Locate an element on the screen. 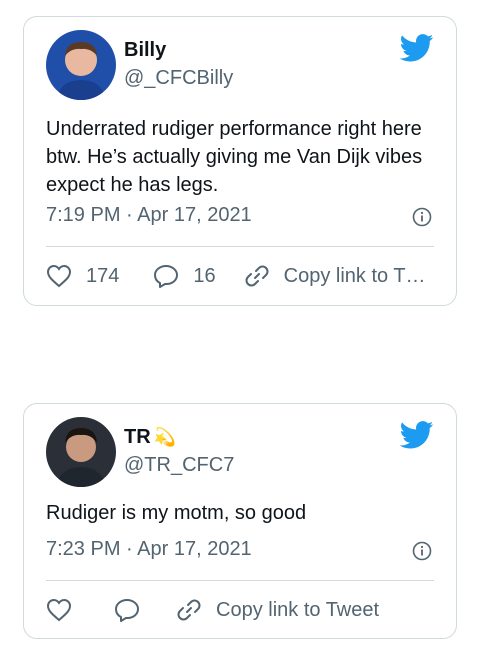 The image size is (480, 645). author-name: Billy is located at coordinates (145, 50).